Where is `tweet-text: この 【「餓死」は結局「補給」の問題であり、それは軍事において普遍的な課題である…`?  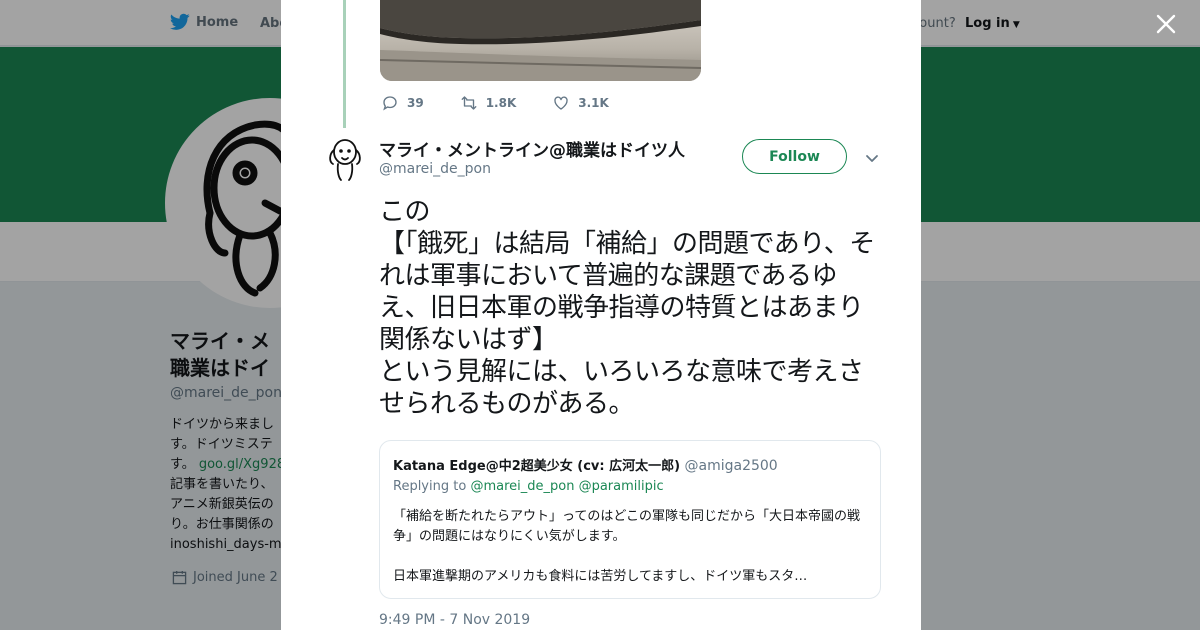
tweet-text: この 【「餓死」は結局「補給」の問題であり、それは軍事において普遍的な課題である… is located at coordinates (627, 308).